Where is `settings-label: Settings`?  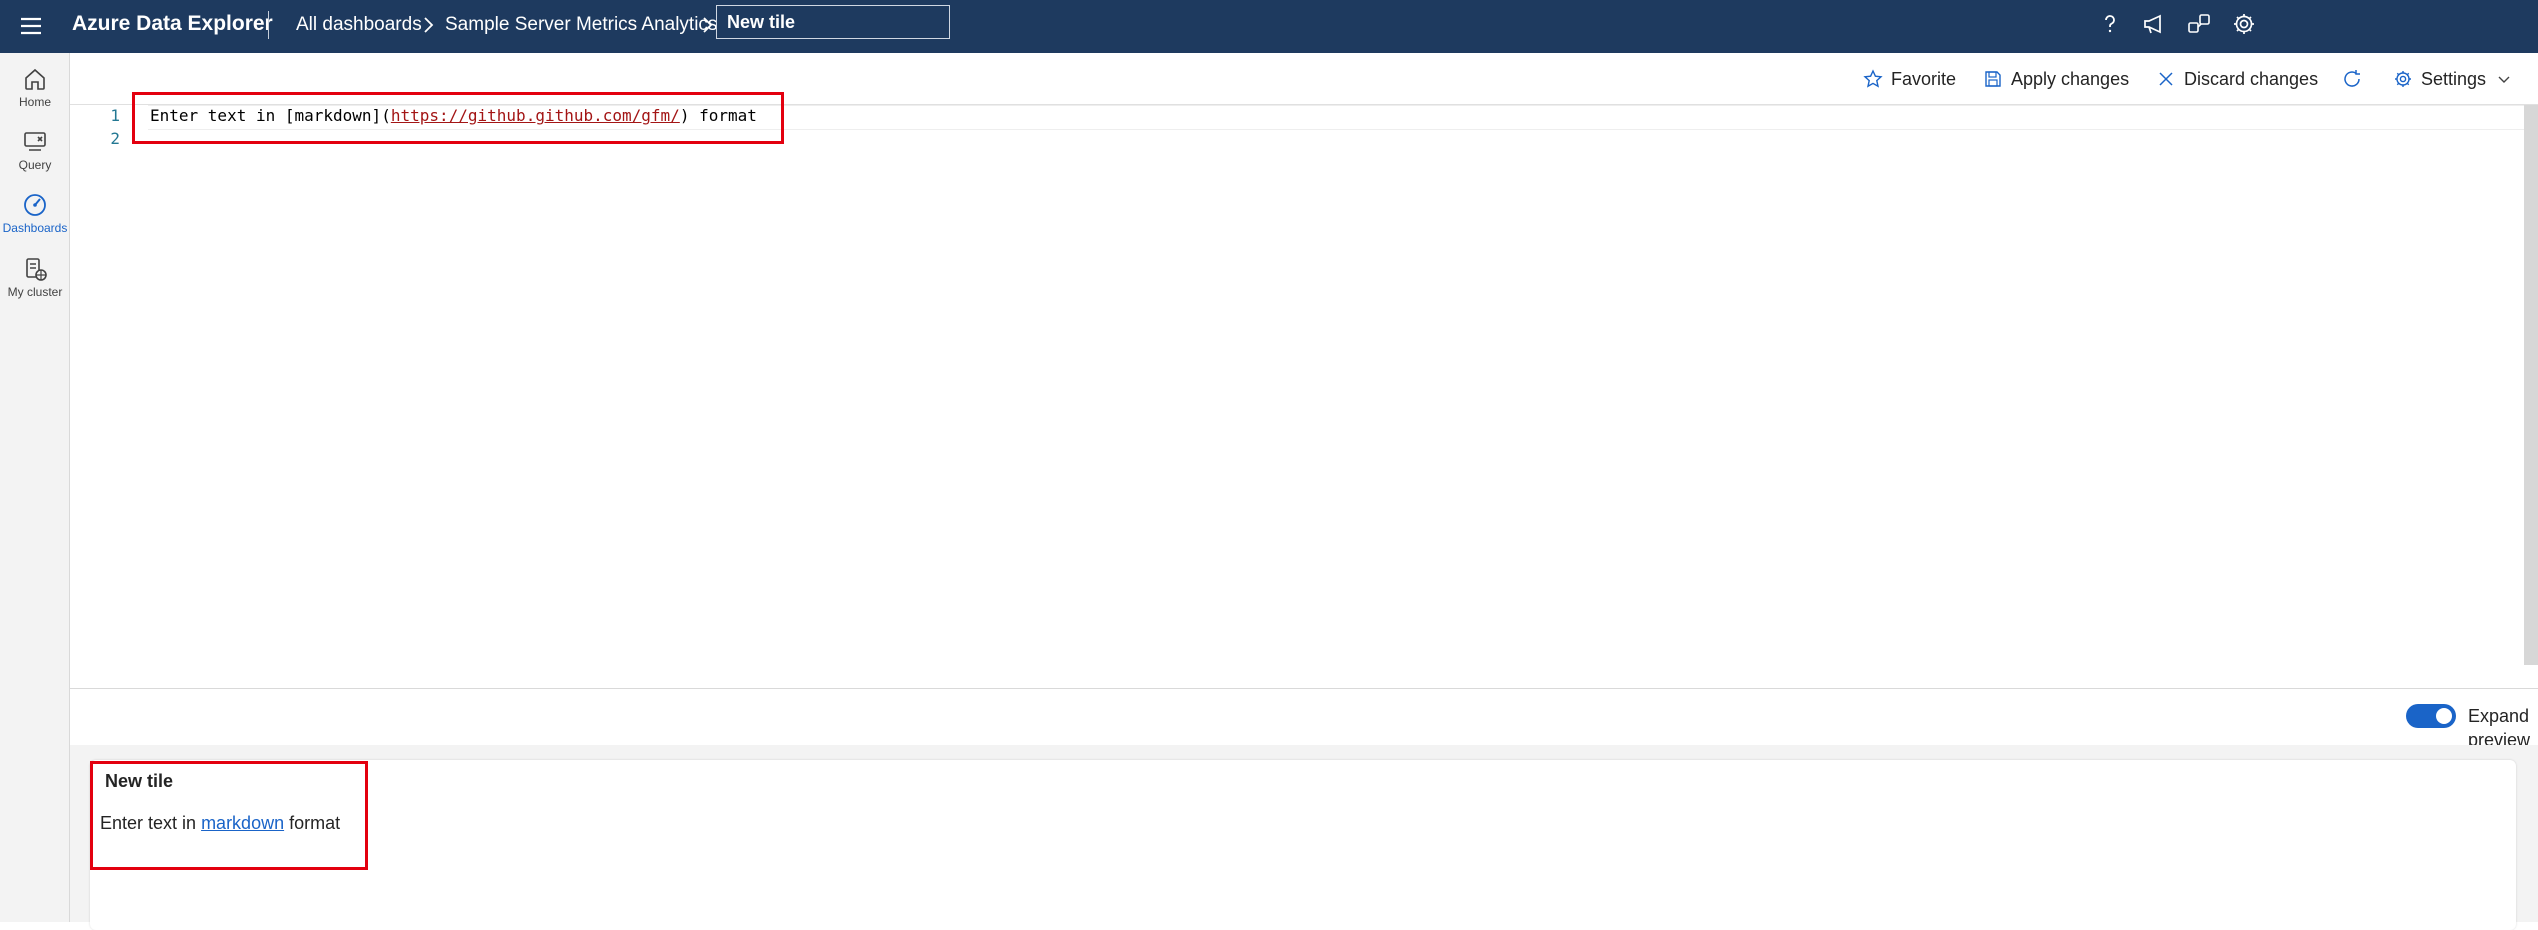
settings-label: Settings is located at coordinates (2454, 78).